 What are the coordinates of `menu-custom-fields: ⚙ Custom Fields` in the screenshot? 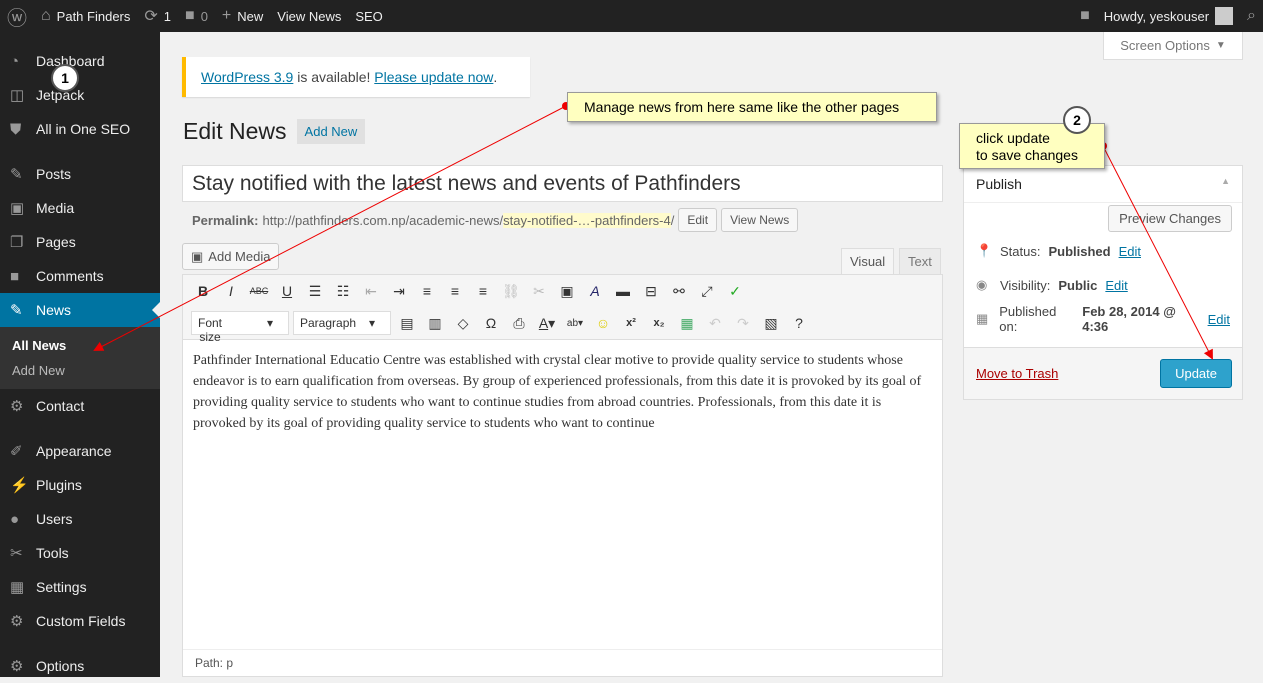 It's located at (80, 621).